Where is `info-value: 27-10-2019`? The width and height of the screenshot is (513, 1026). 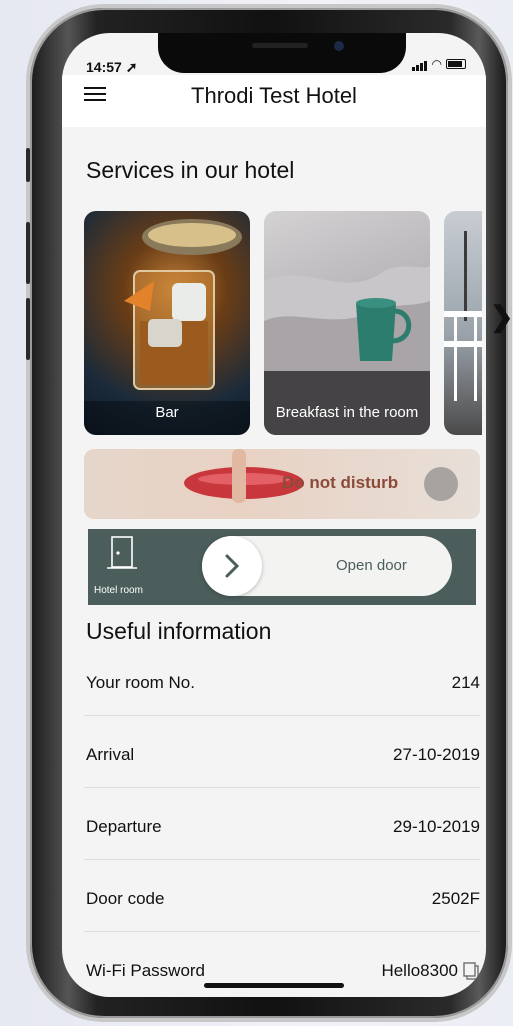
info-value: 27-10-2019 is located at coordinates (436, 754).